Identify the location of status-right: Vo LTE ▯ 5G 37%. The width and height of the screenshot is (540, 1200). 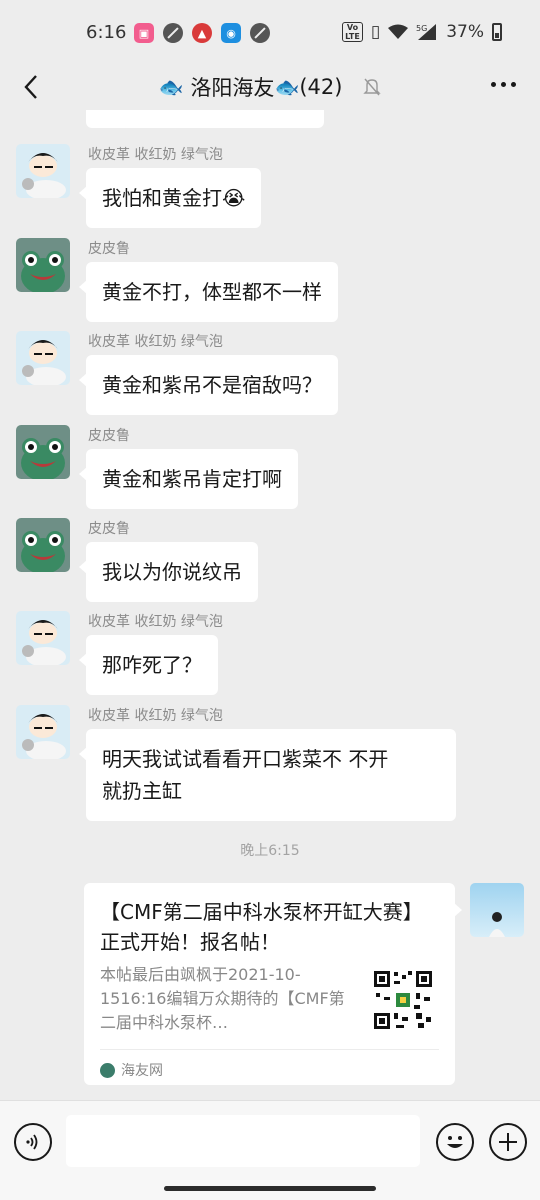
(422, 32).